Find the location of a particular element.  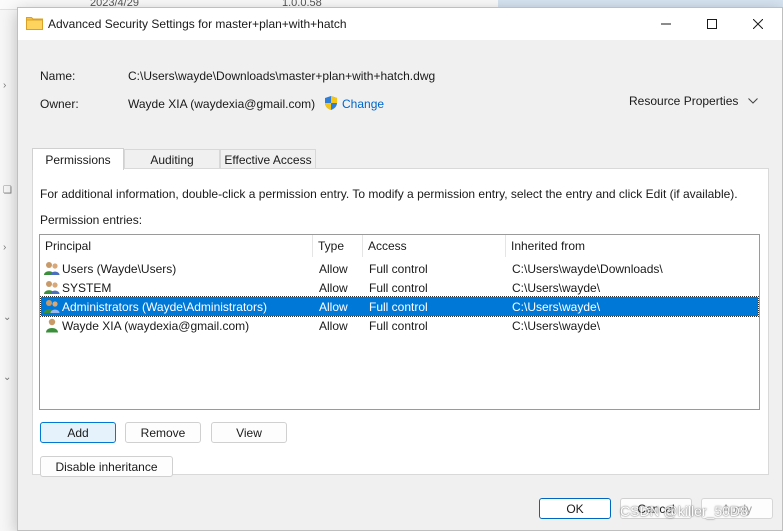

tab-permissions: Permissions is located at coordinates (78, 159).